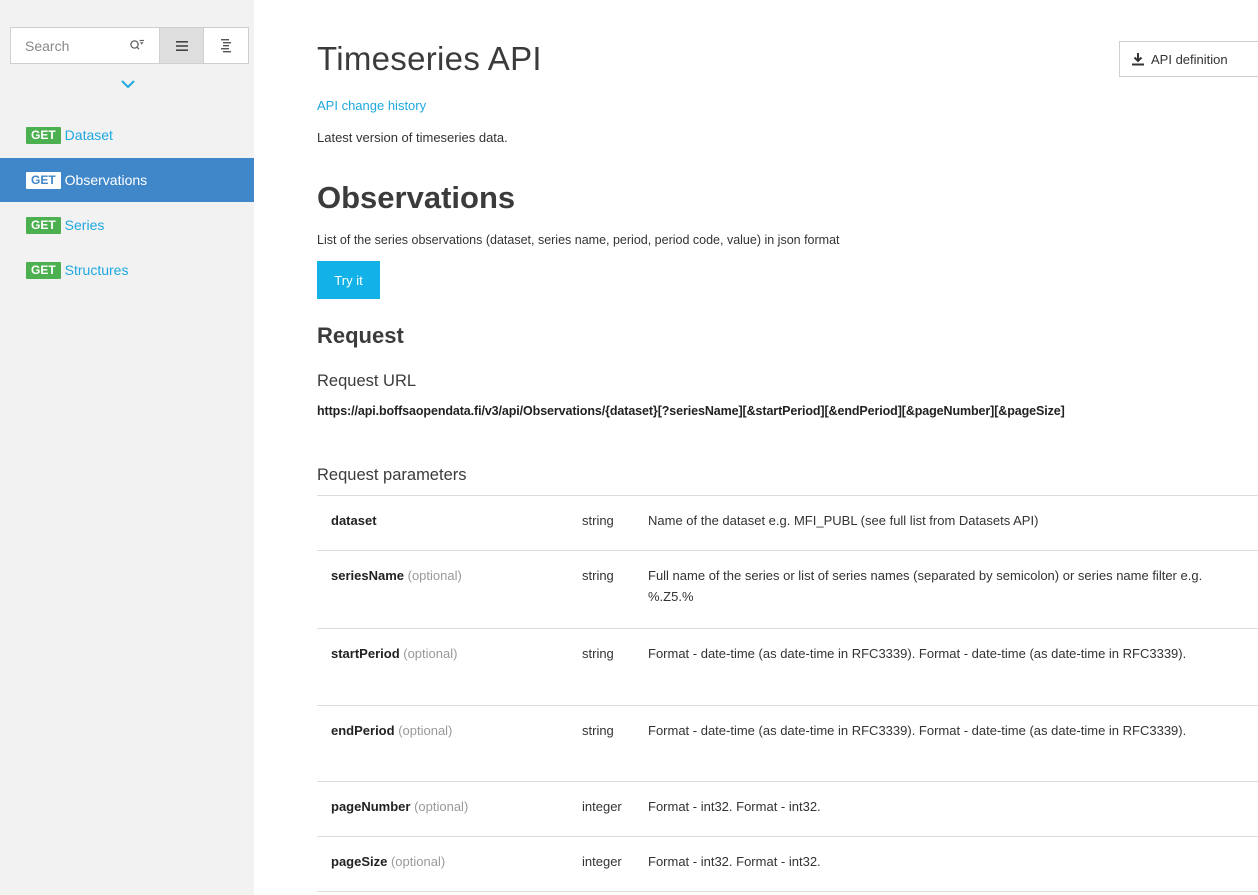  I want to click on list-view-button, so click(182, 45).